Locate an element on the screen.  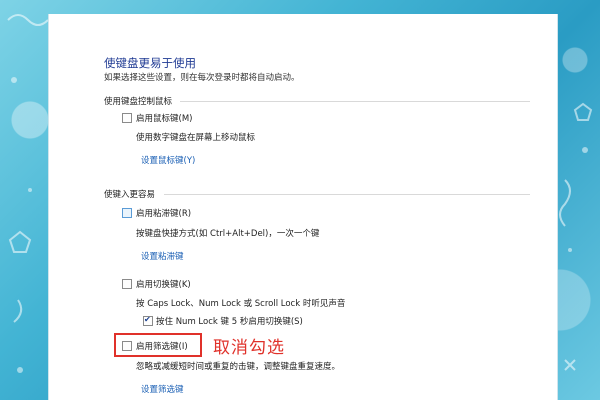
setup-filter-keys-link: 设置筛选键 is located at coordinates (162, 389).